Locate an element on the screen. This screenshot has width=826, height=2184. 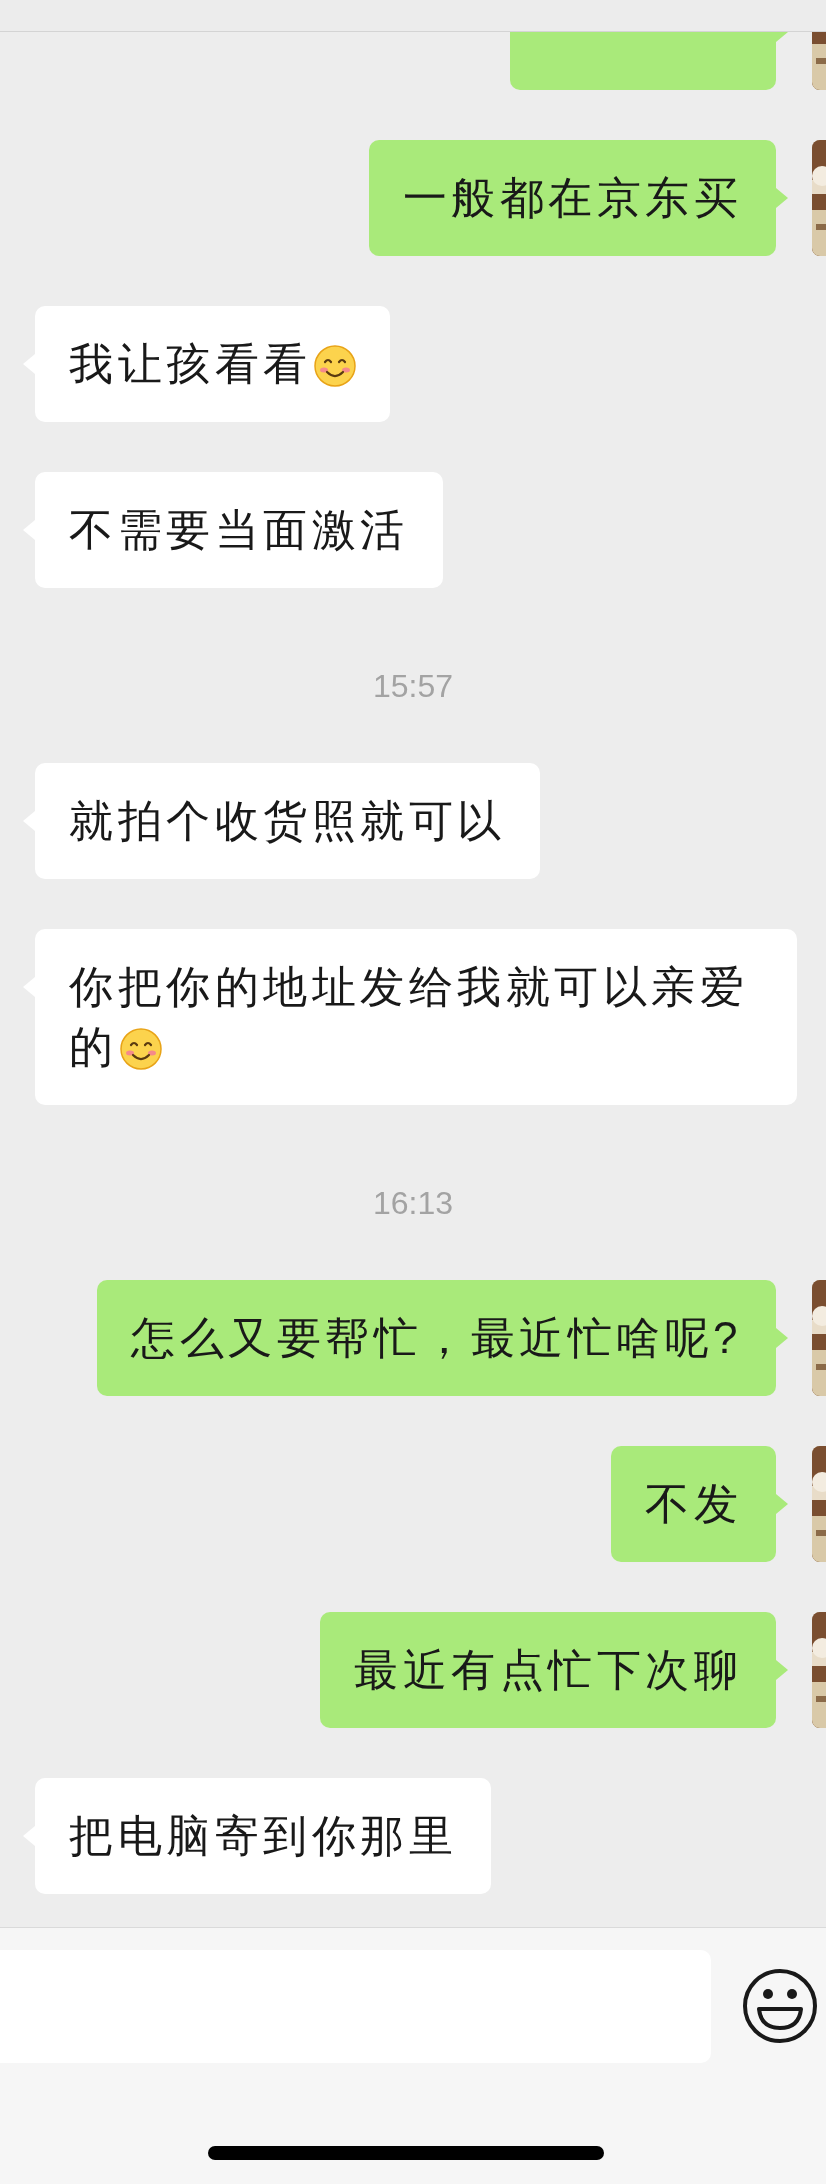
emoji-icon is located at coordinates (780, 2006).